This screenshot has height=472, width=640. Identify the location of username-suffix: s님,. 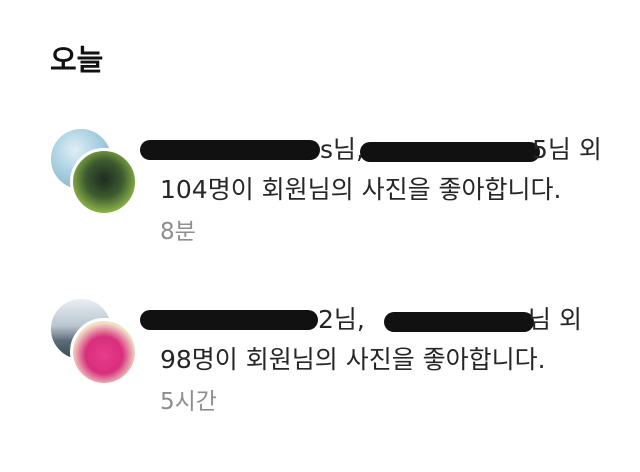
(342, 149).